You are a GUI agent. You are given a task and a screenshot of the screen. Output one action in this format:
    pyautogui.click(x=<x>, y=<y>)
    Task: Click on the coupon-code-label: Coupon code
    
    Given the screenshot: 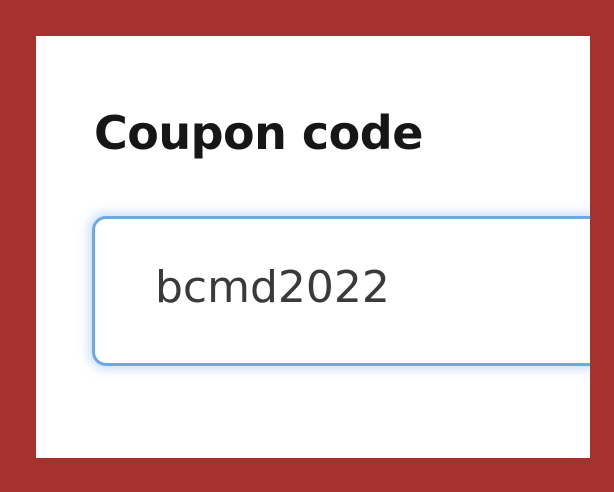 What is the action you would take?
    pyautogui.click(x=258, y=133)
    